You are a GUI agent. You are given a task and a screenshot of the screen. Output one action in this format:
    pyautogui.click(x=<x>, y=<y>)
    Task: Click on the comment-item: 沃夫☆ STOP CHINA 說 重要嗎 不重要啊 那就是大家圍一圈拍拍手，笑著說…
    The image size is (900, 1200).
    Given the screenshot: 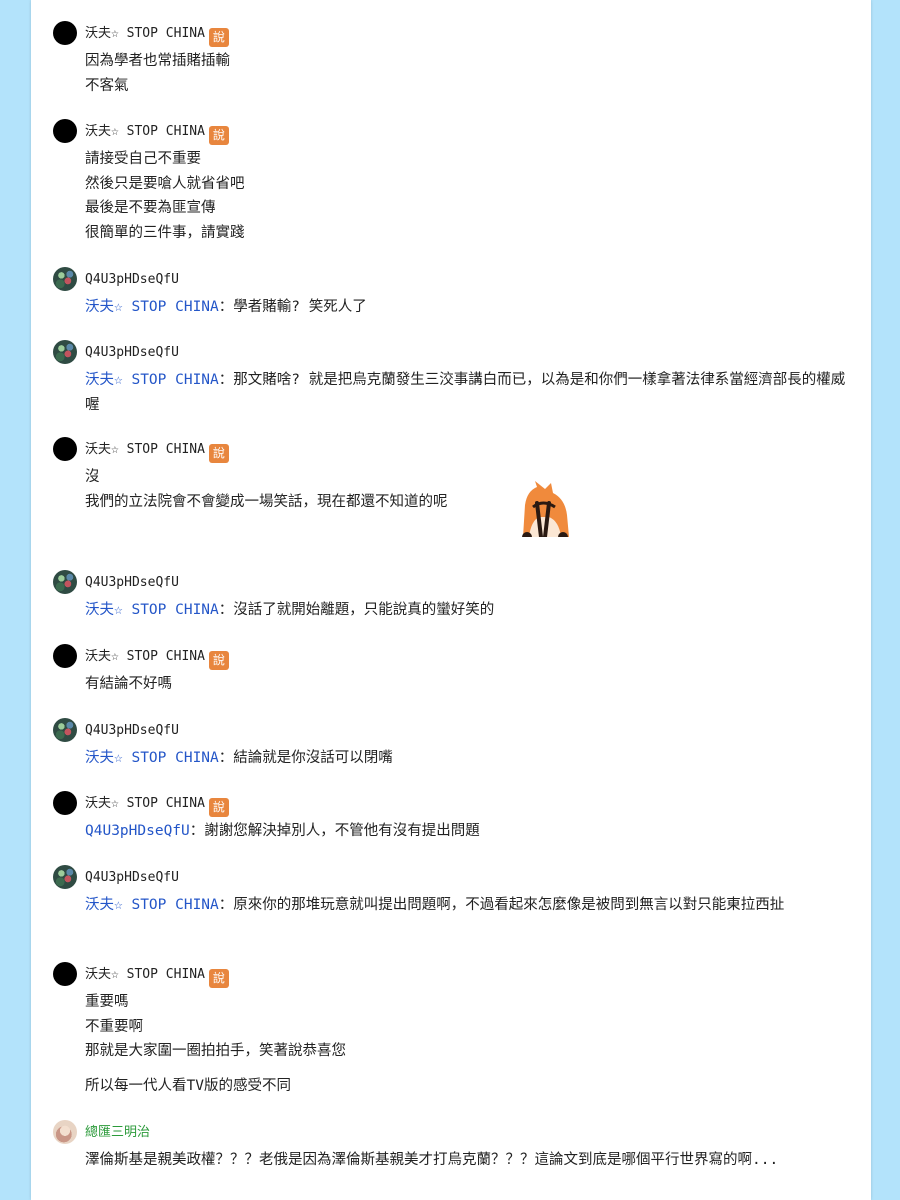 What is the action you would take?
    pyautogui.click(x=453, y=1030)
    